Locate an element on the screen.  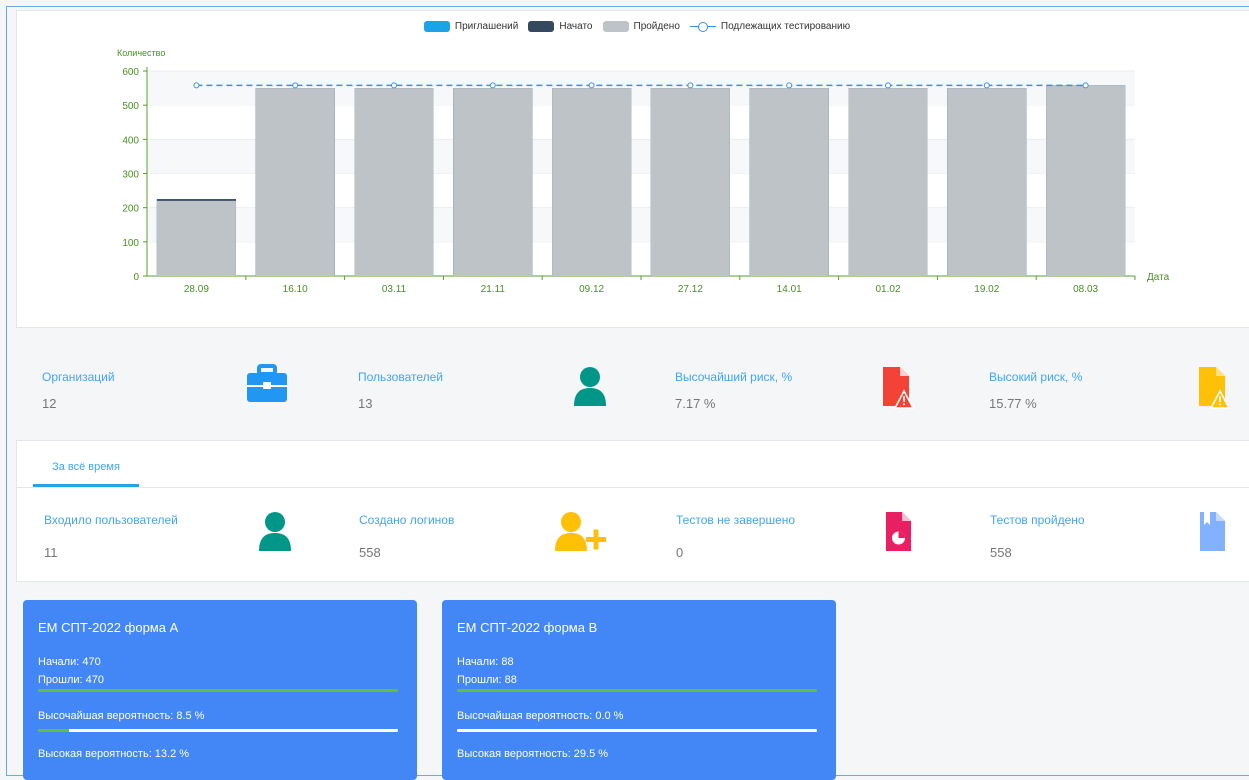
stat-label-users: Пользователей is located at coordinates (400, 377).